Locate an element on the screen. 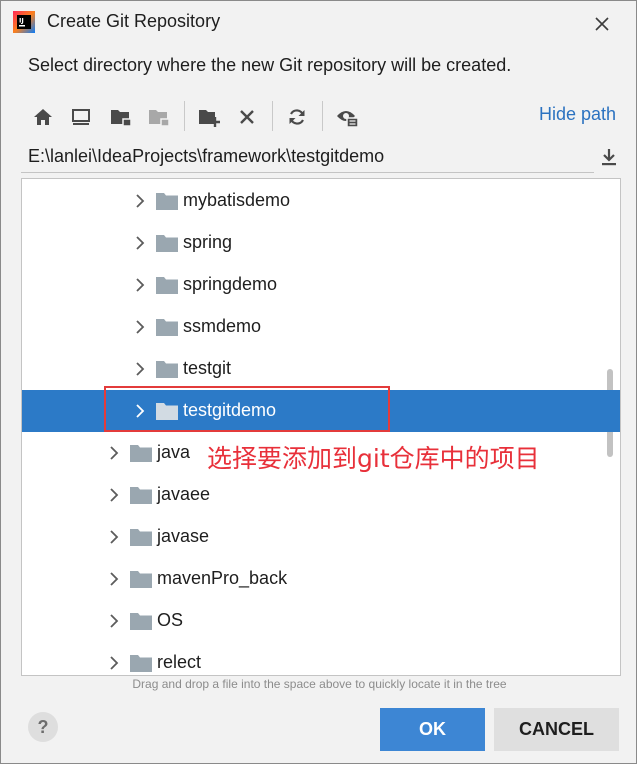 This screenshot has height=764, width=637. refresh-icon is located at coordinates (297, 117).